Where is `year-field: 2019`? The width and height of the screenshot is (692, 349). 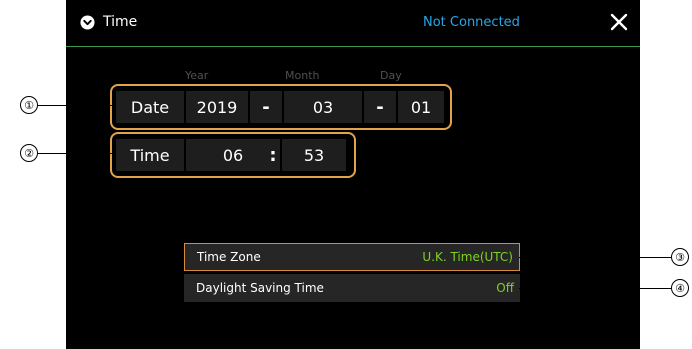
year-field: 2019 is located at coordinates (217, 107).